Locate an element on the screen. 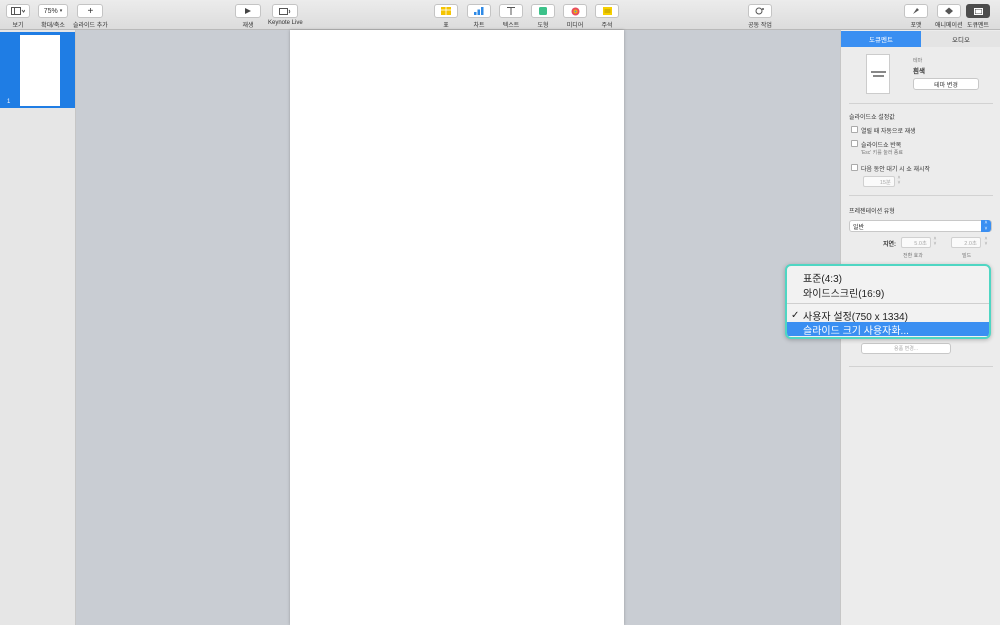  sidebar-view-icon is located at coordinates (18, 11).